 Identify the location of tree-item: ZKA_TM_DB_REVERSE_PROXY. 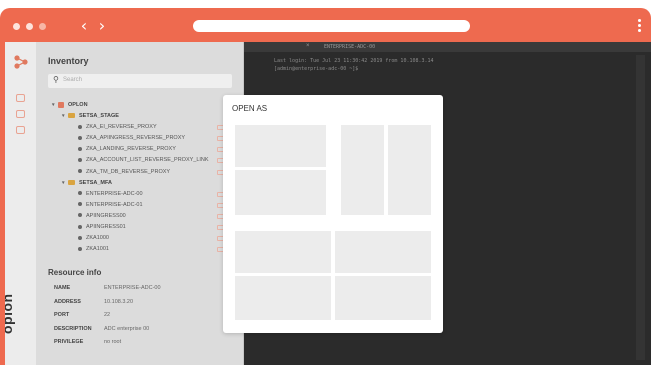
(144, 172).